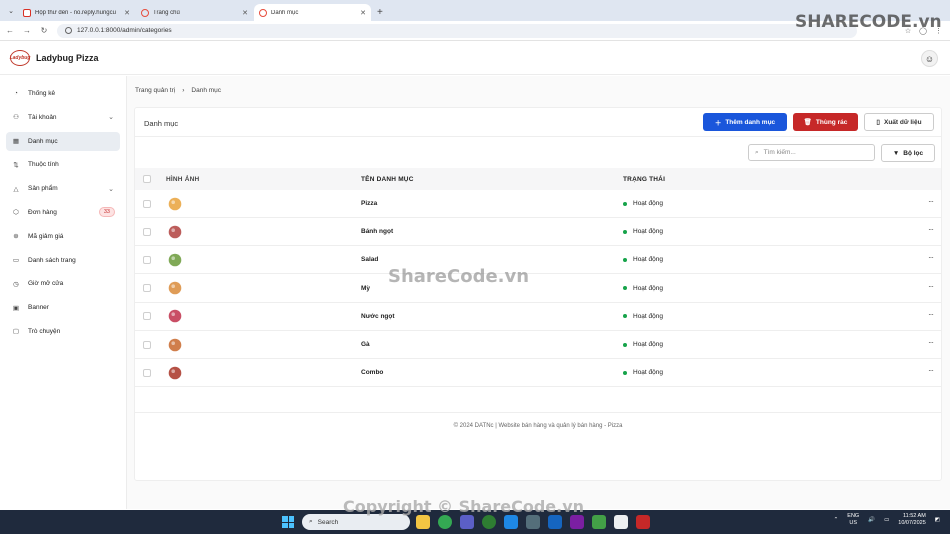 The height and width of the screenshot is (534, 950). What do you see at coordinates (42, 93) in the screenshot?
I see `sidebar-item-label: Thống kê` at bounding box center [42, 93].